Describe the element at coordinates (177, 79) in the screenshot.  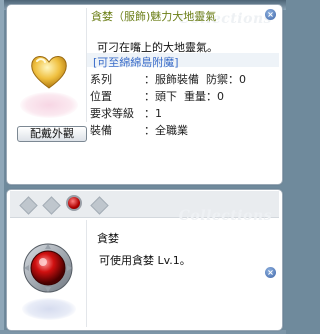
I see `stat-value: 服飾裝備` at that location.